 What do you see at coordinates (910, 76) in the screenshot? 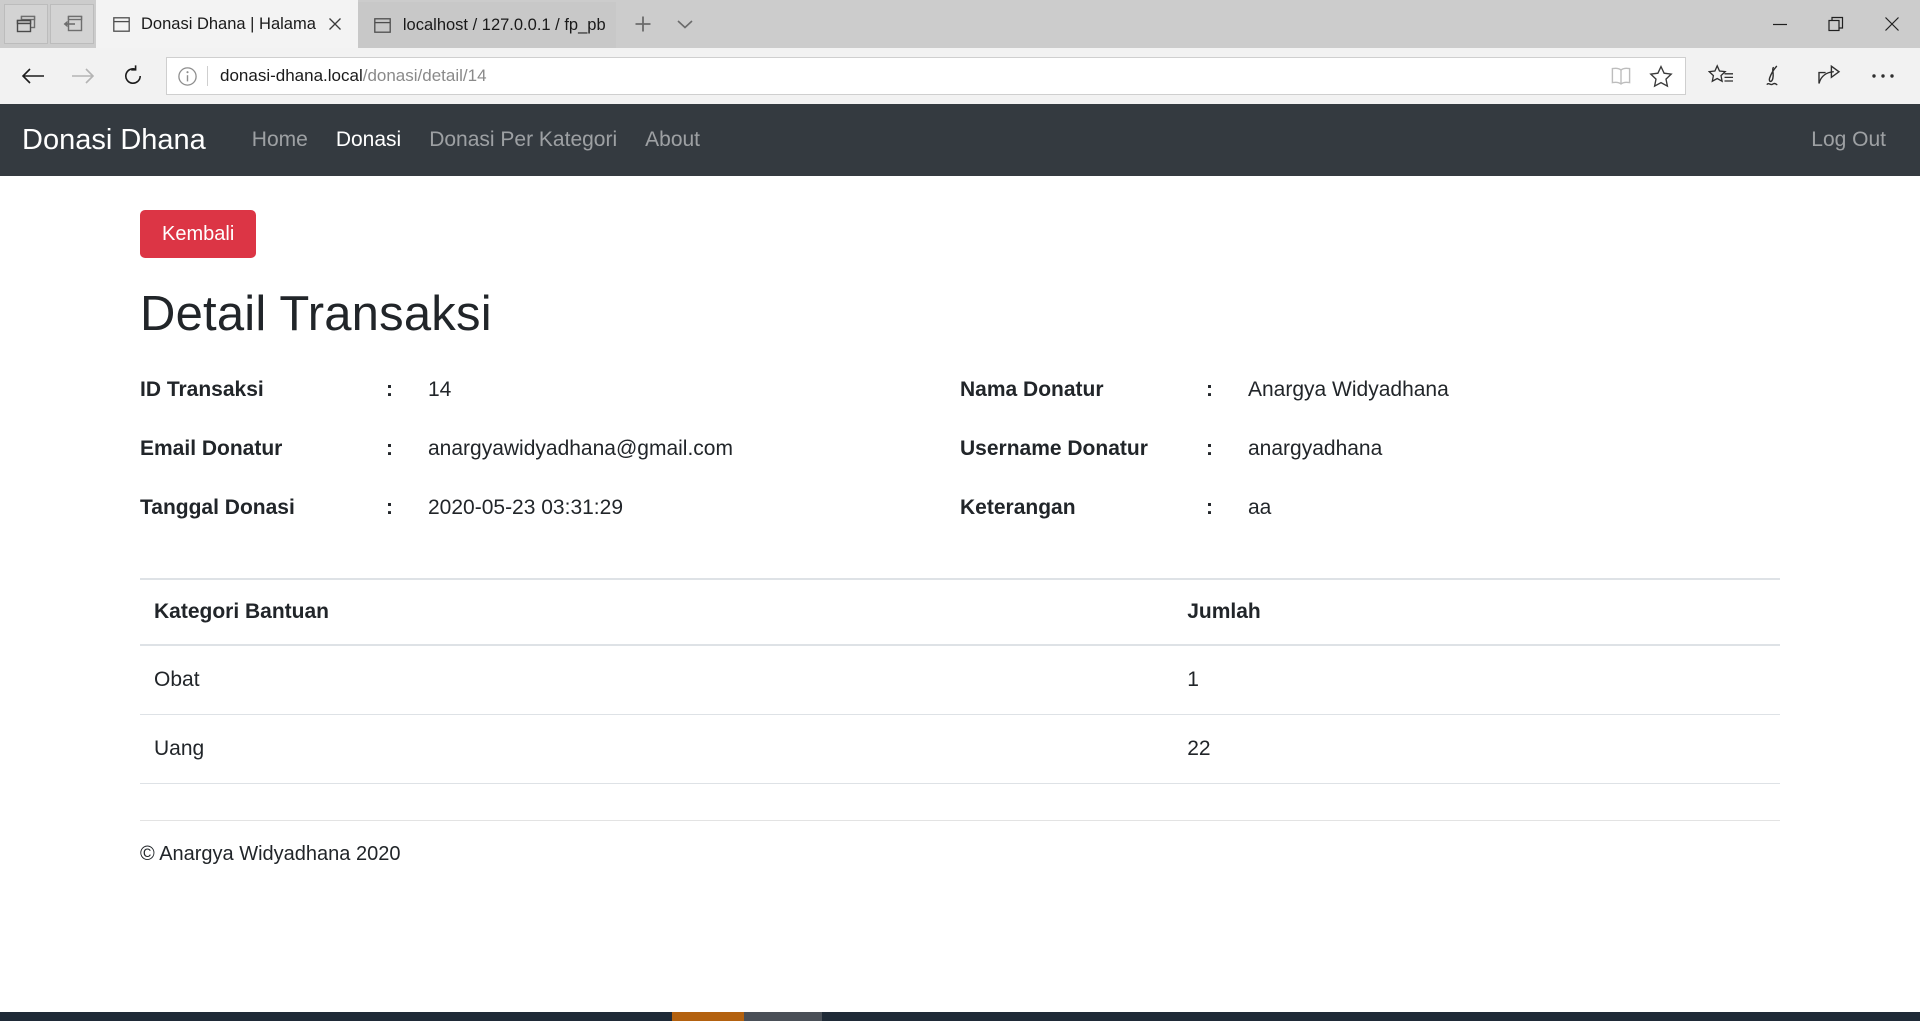
I see `address-url-text: donasi-dhana.local/donasi/detail/14` at bounding box center [910, 76].